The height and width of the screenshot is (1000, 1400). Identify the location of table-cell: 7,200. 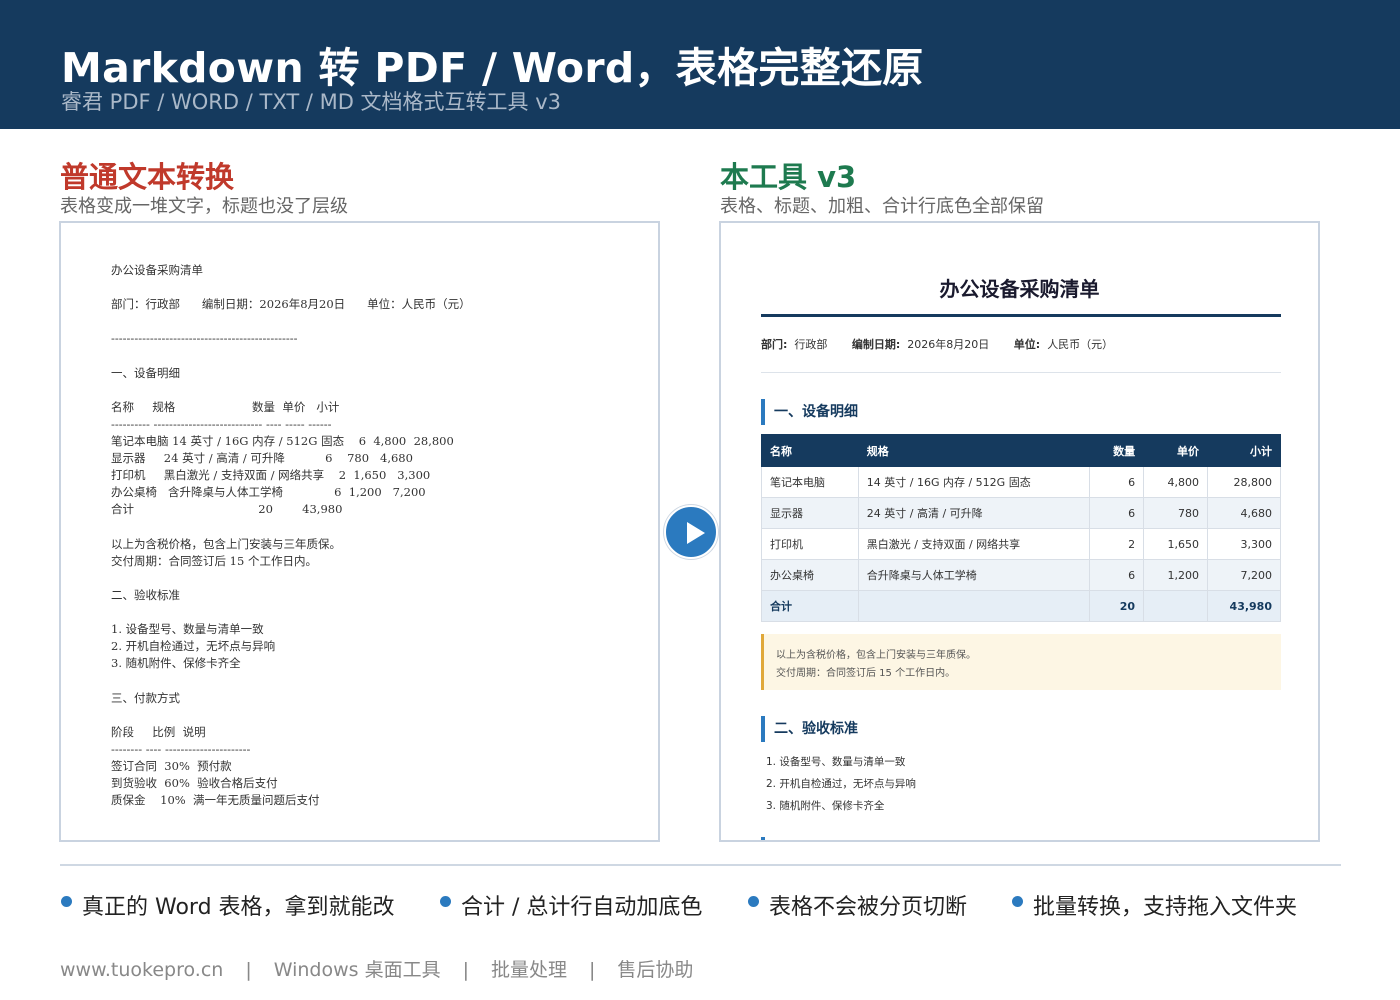
(1244, 575).